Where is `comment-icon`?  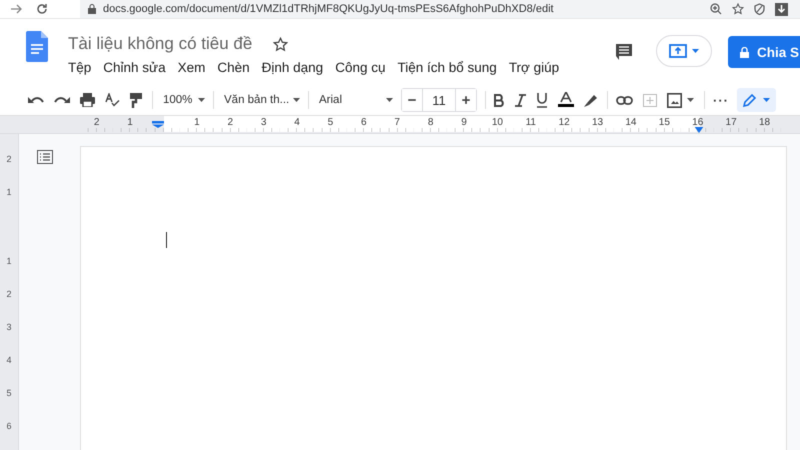
comment-icon is located at coordinates (624, 52).